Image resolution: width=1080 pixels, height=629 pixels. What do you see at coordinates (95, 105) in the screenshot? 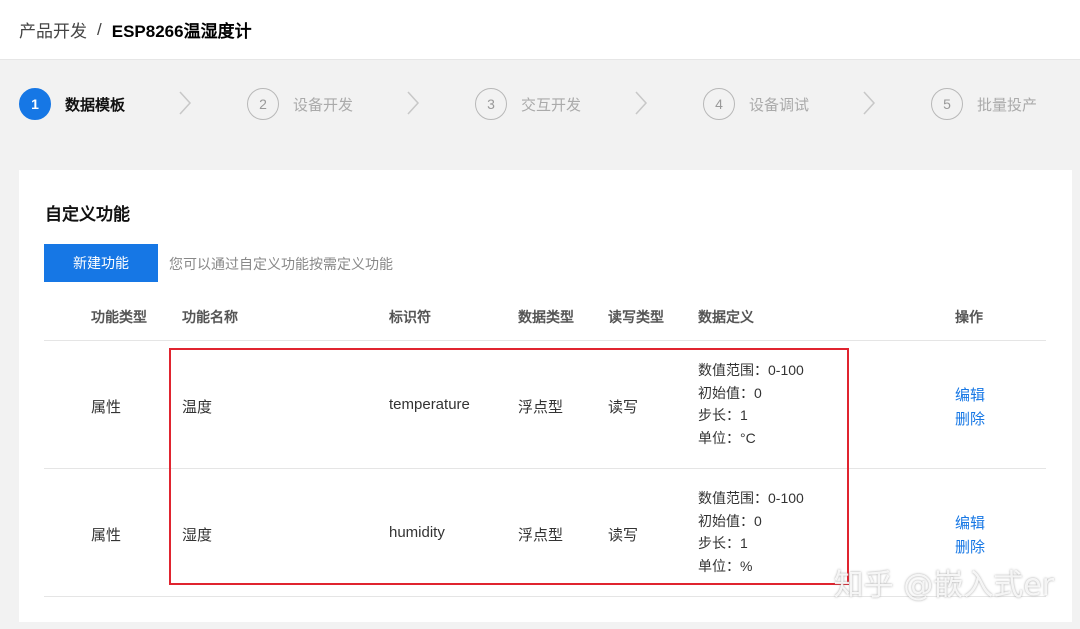
I see `step-label: 数据模板` at bounding box center [95, 105].